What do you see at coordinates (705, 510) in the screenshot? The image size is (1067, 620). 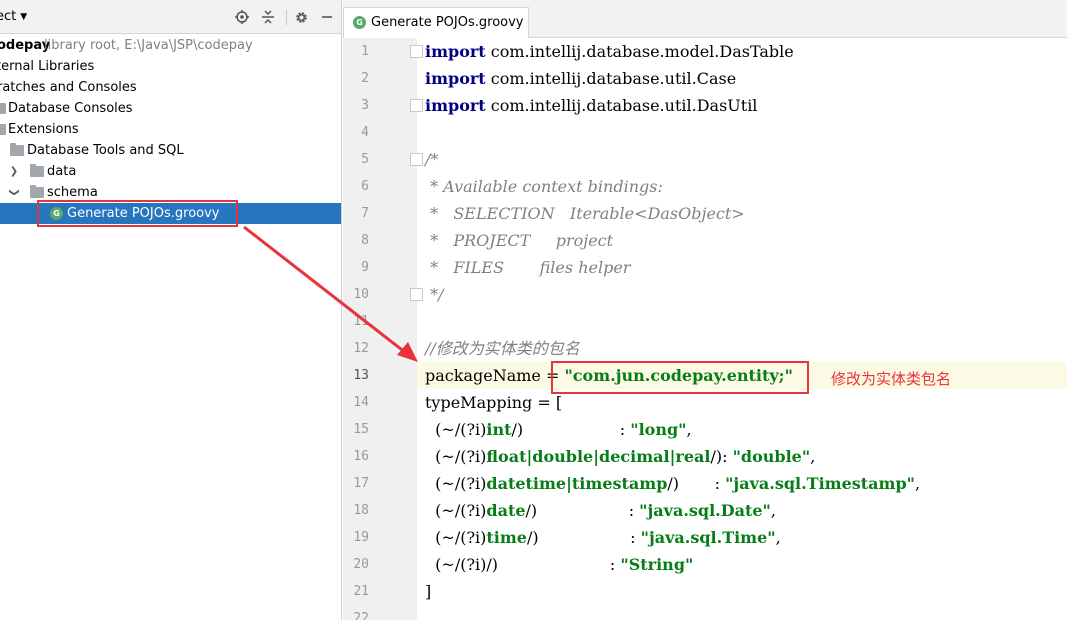 I see `string-literal: "java.sql.Date"` at bounding box center [705, 510].